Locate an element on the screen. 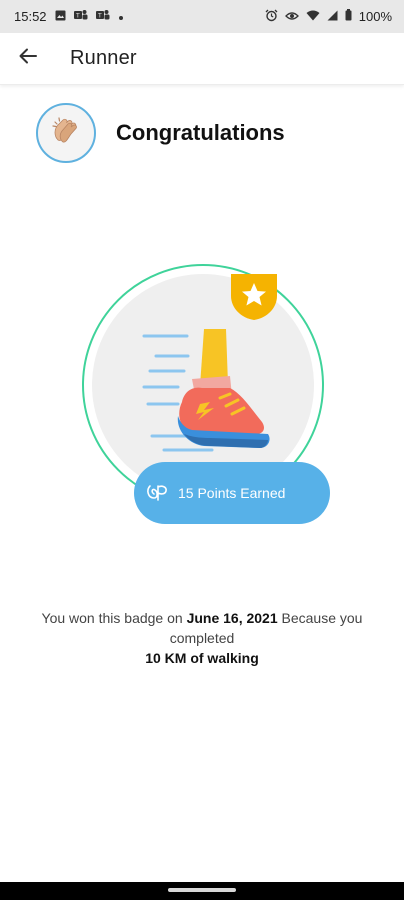  avatar is located at coordinates (66, 133).